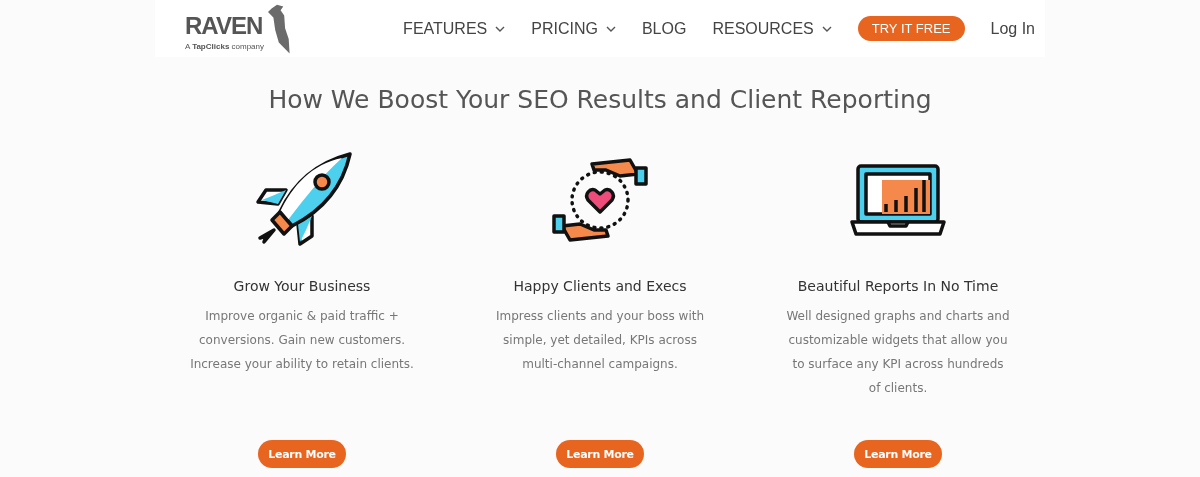 This screenshot has height=477, width=1200. Describe the element at coordinates (302, 286) in the screenshot. I see `feature-title: Grow Your Business` at that location.